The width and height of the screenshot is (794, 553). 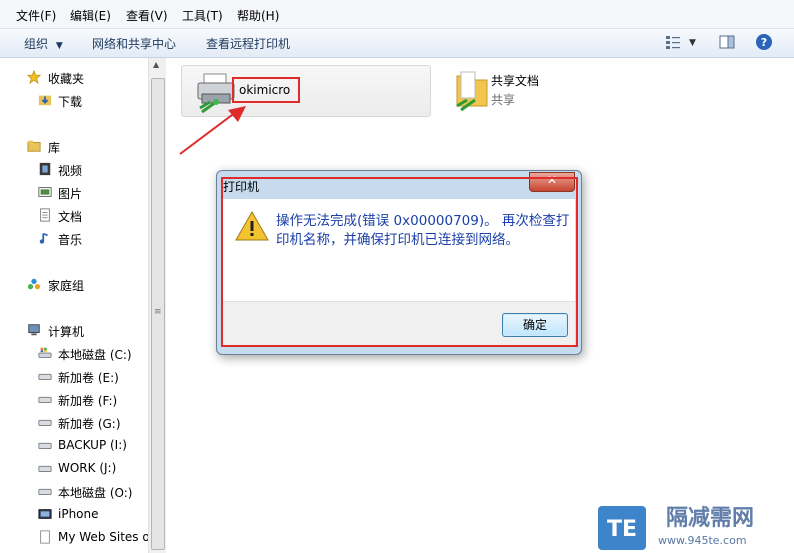 I want to click on shared-folder-name: 共享文档, so click(x=515, y=81).